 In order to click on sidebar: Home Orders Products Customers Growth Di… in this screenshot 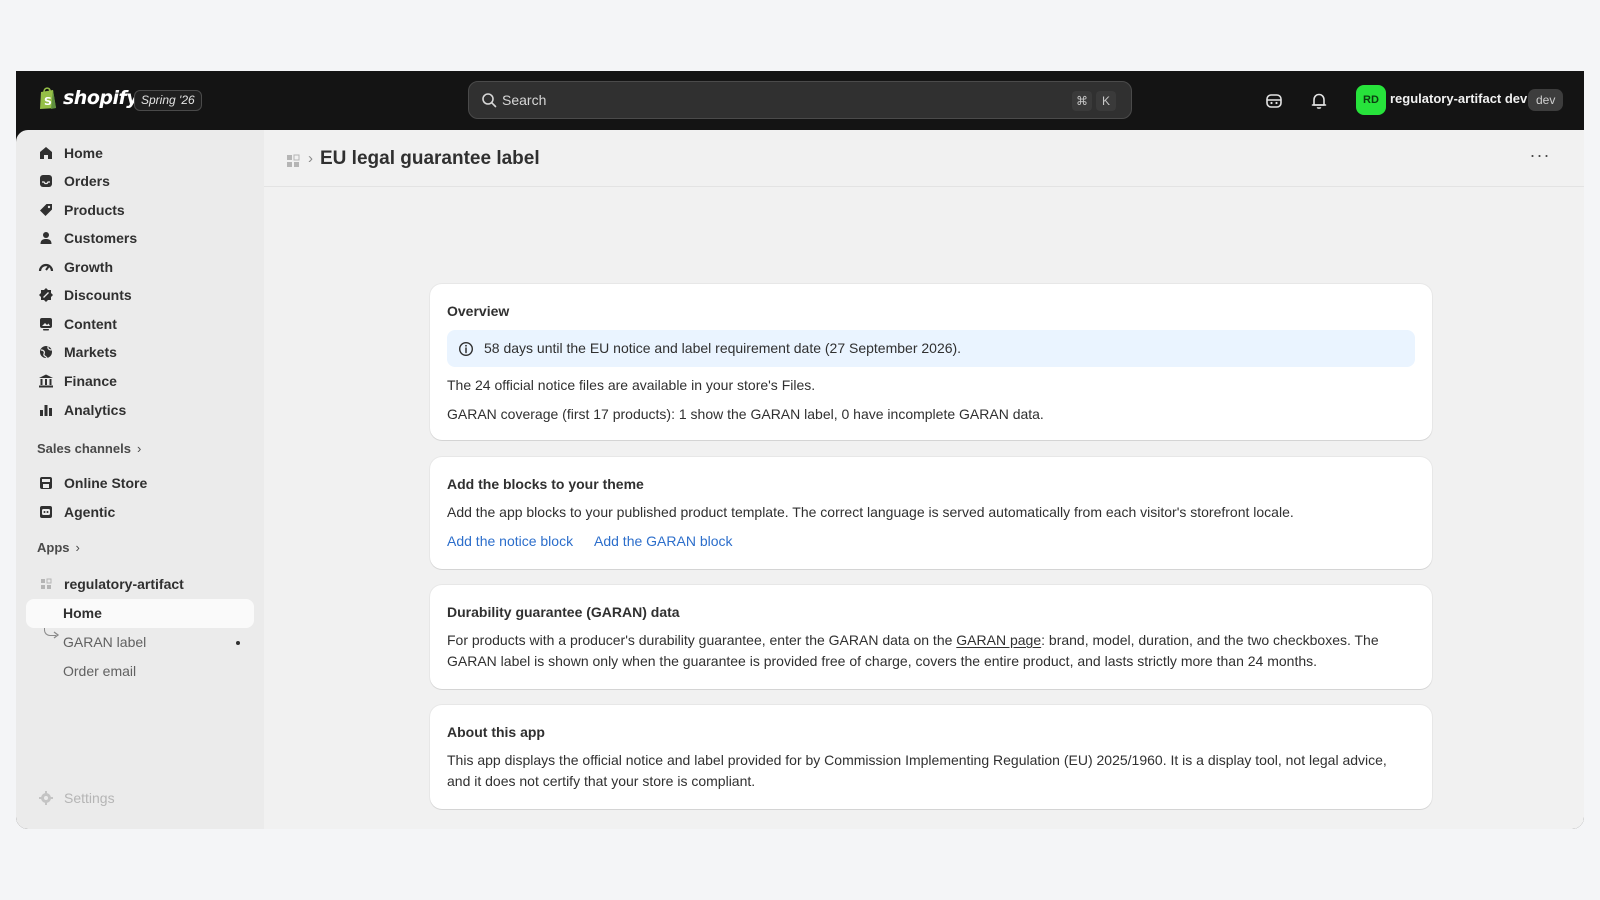, I will do `click(140, 479)`.